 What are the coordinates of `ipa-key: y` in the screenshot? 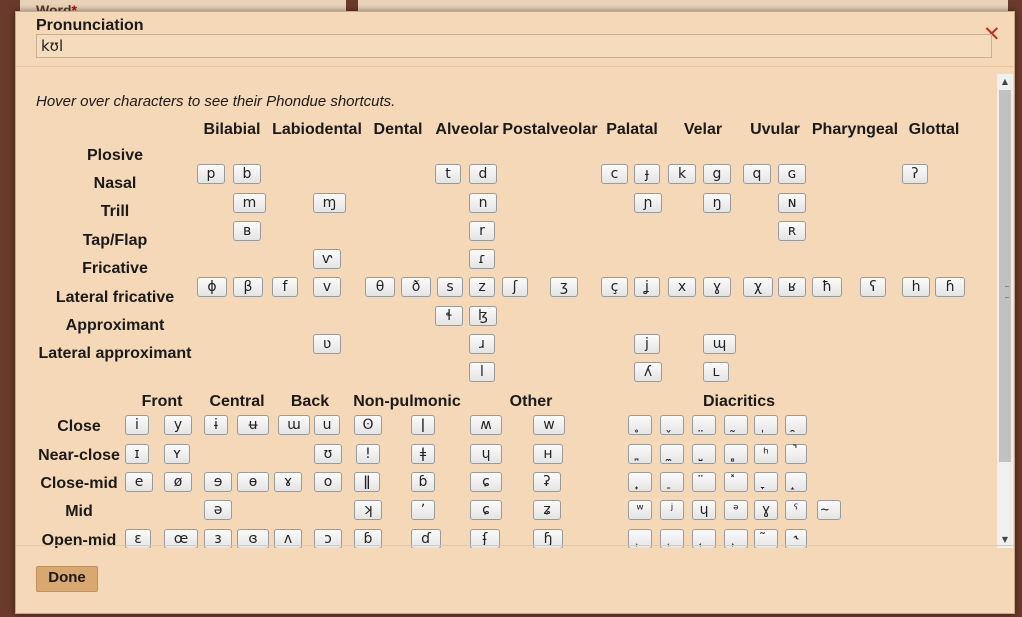 It's located at (178, 425).